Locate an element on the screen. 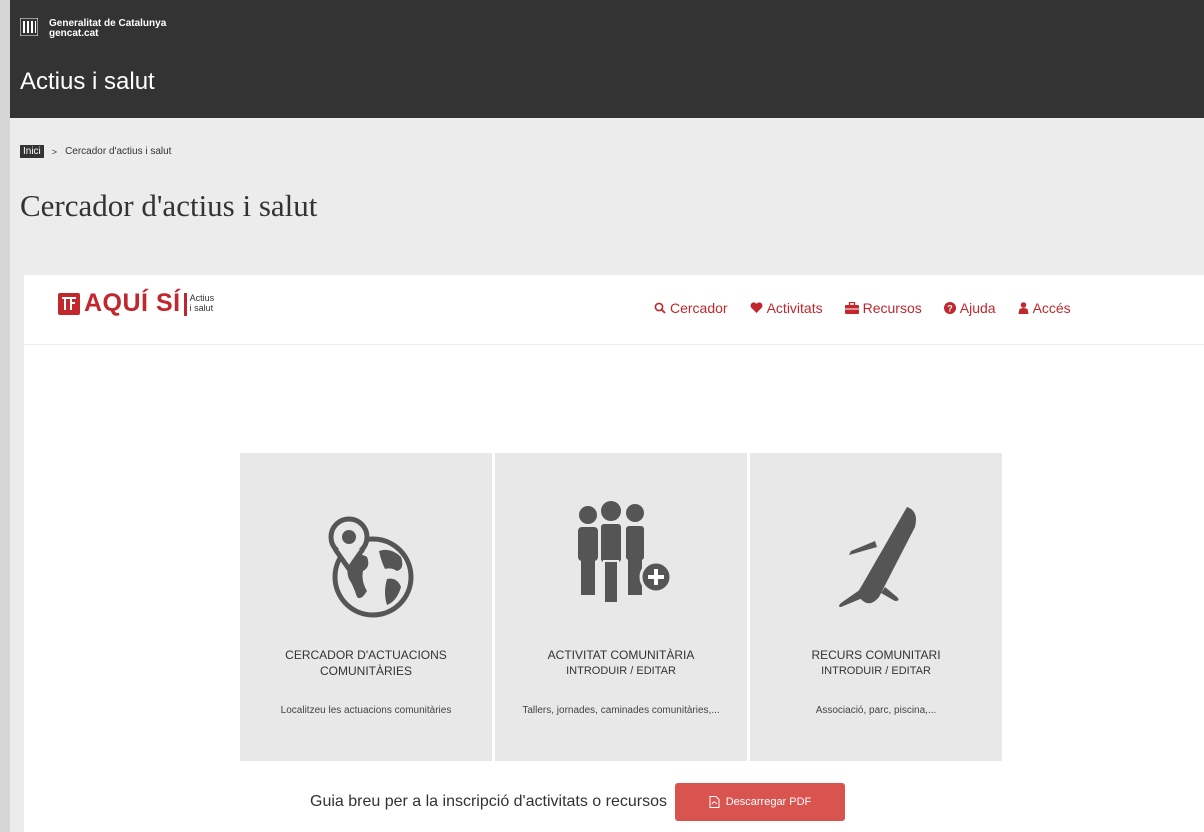  site-title: Actius i salut is located at coordinates (87, 82).